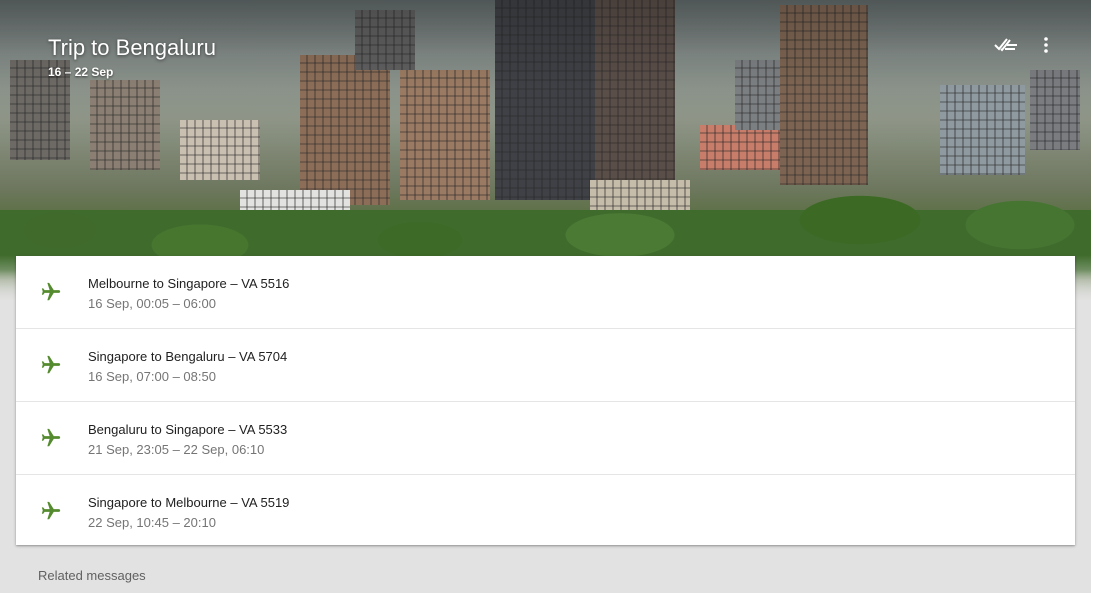 This screenshot has height=593, width=1093. I want to click on flight-title: Bengaluru to Singapore – VA 5533, so click(188, 429).